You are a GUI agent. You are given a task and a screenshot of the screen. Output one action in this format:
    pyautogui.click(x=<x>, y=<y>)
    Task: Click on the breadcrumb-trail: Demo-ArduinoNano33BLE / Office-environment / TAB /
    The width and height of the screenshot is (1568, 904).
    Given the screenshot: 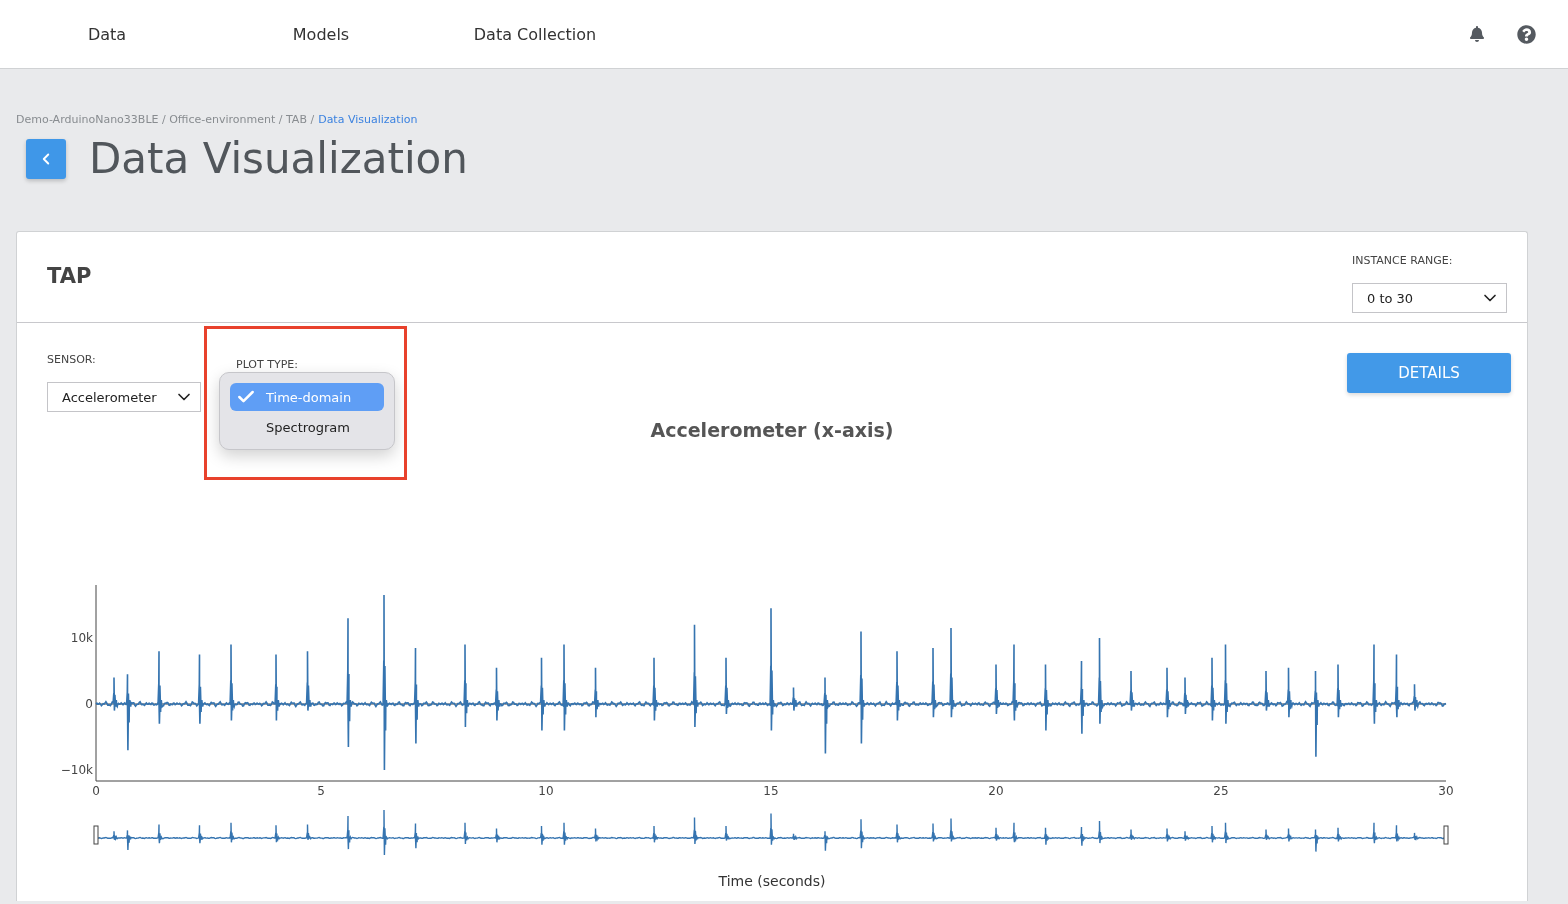 What is the action you would take?
    pyautogui.click(x=165, y=119)
    